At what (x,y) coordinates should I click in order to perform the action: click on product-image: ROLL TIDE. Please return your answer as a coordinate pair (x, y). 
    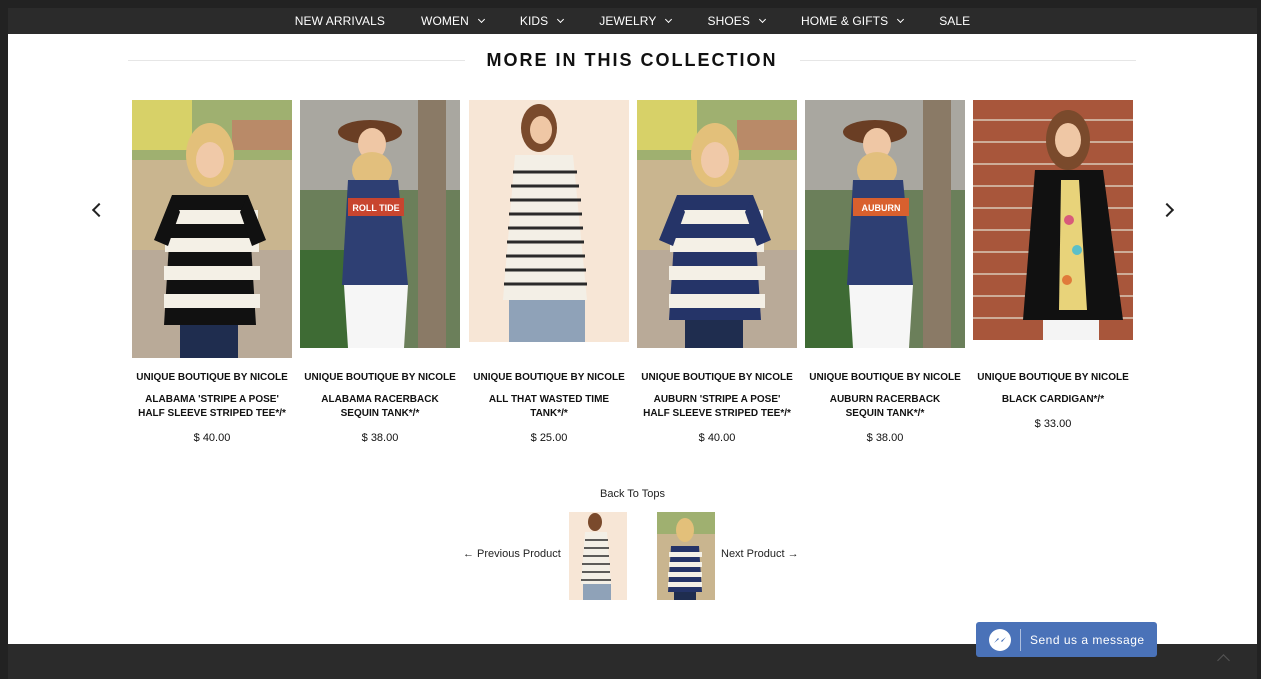
    Looking at the image, I should click on (380, 224).